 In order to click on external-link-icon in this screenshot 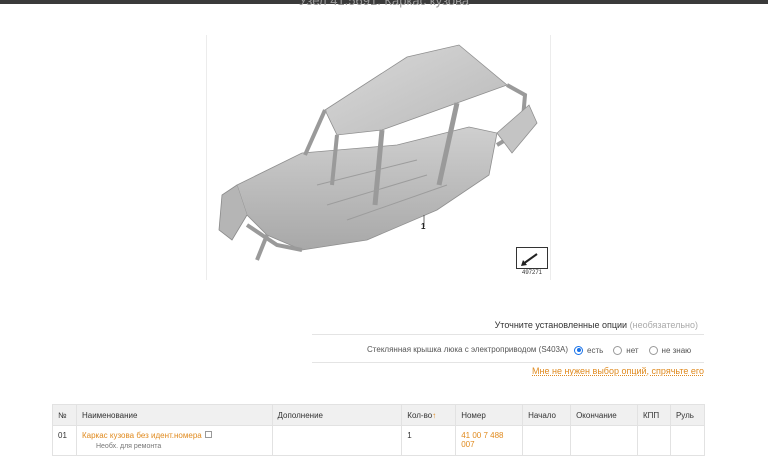, I will do `click(208, 434)`.